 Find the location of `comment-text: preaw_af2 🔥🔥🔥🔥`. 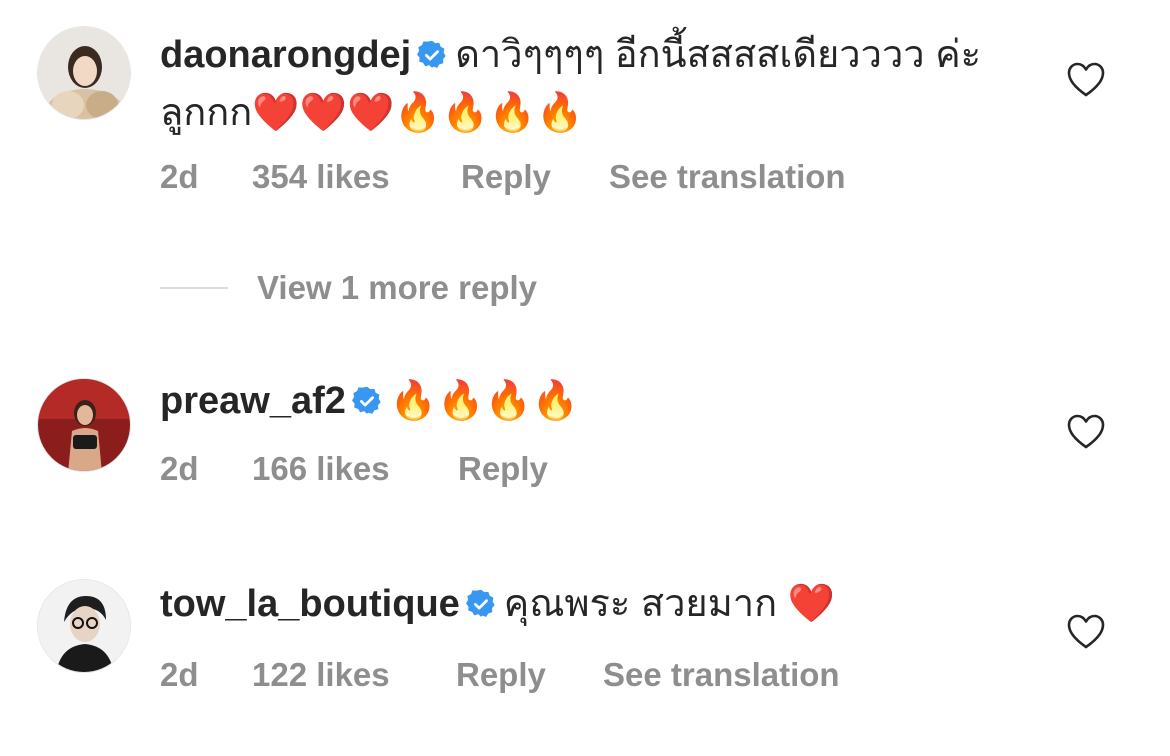

comment-text: preaw_af2 🔥🔥🔥🔥 is located at coordinates (600, 401).